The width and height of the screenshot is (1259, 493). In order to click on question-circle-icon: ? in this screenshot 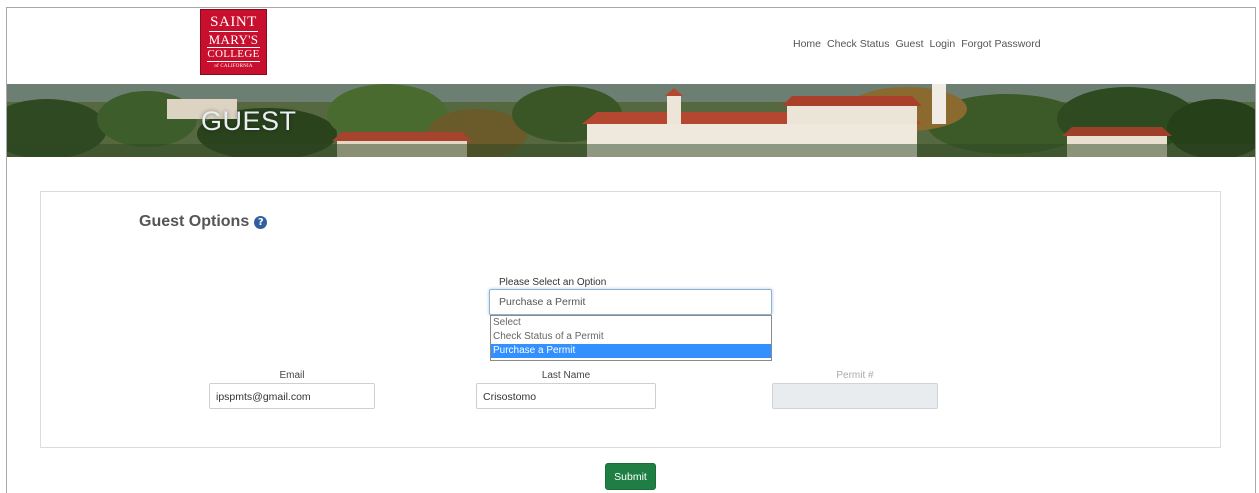, I will do `click(261, 222)`.